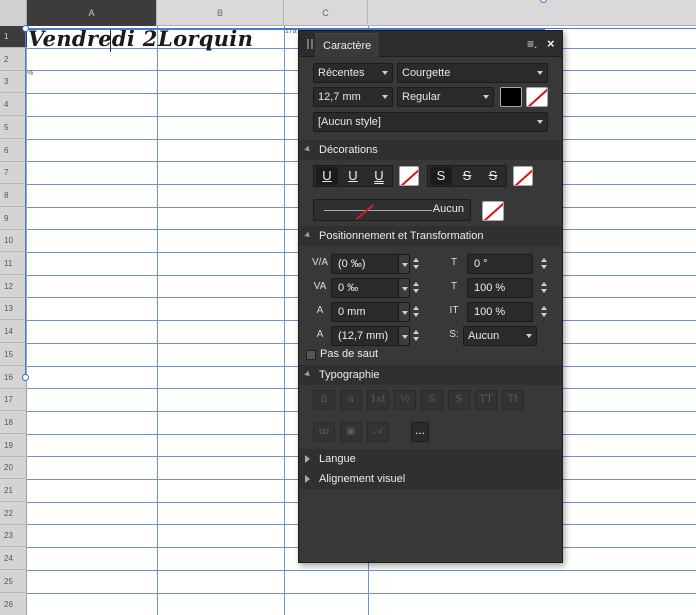 This screenshot has width=696, height=615. What do you see at coordinates (472, 73) in the screenshot?
I see `font-family-dropdown: Courgette` at bounding box center [472, 73].